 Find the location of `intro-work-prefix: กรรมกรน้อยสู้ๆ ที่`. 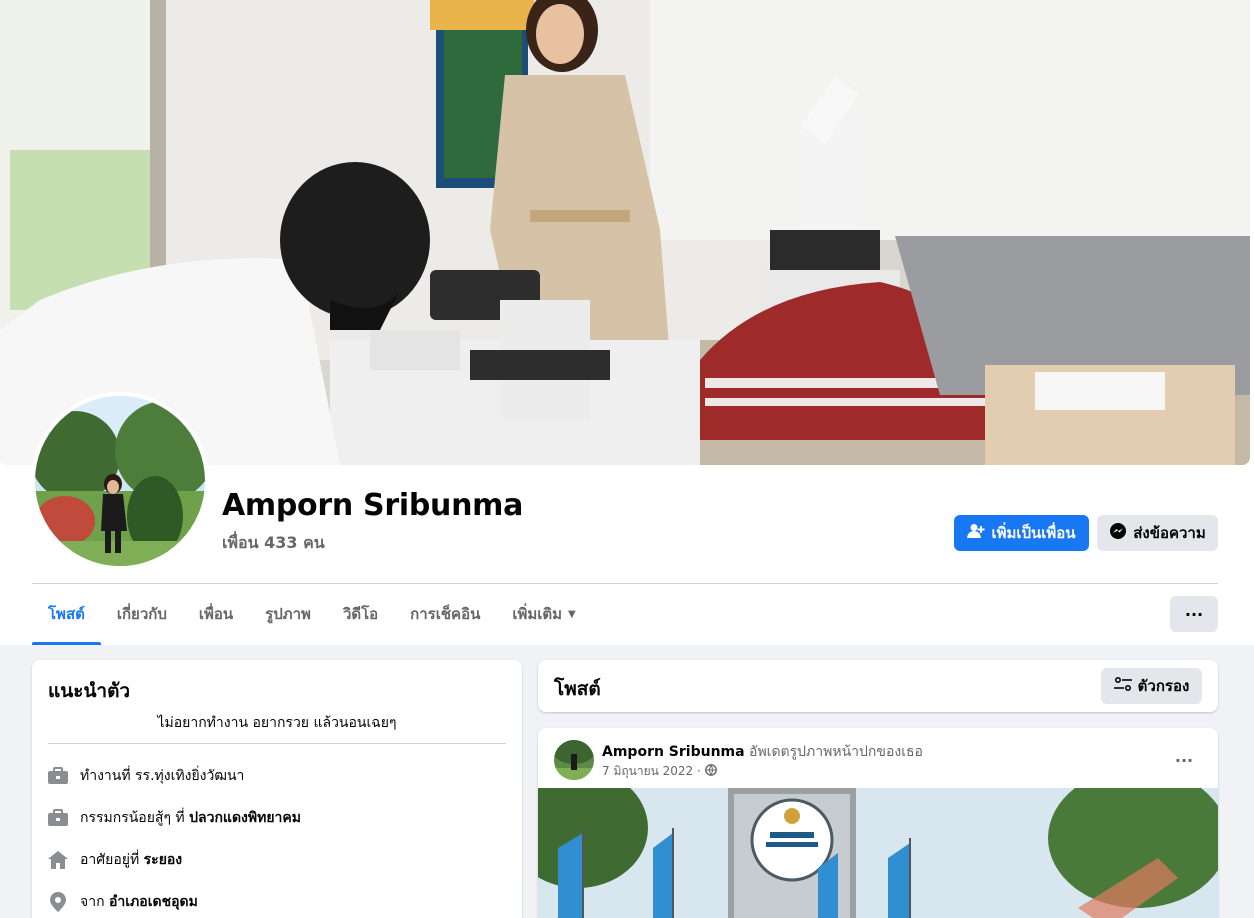

intro-work-prefix: กรรมกรน้อยสู้ๆ ที่ is located at coordinates (135, 818).